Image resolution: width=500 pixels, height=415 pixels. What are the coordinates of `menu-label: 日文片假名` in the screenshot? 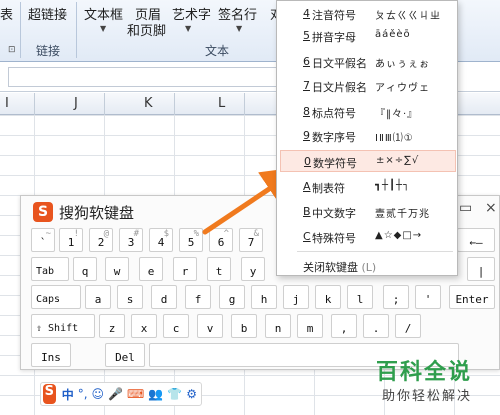 It's located at (339, 87).